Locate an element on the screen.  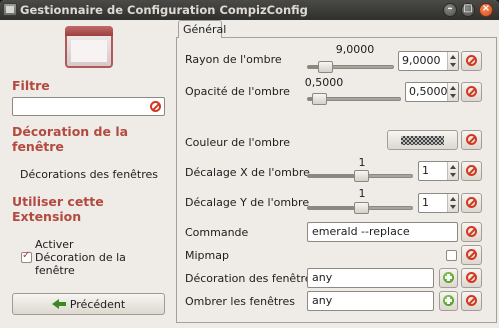
shadow-offset-x-value: 1 is located at coordinates (425, 170).